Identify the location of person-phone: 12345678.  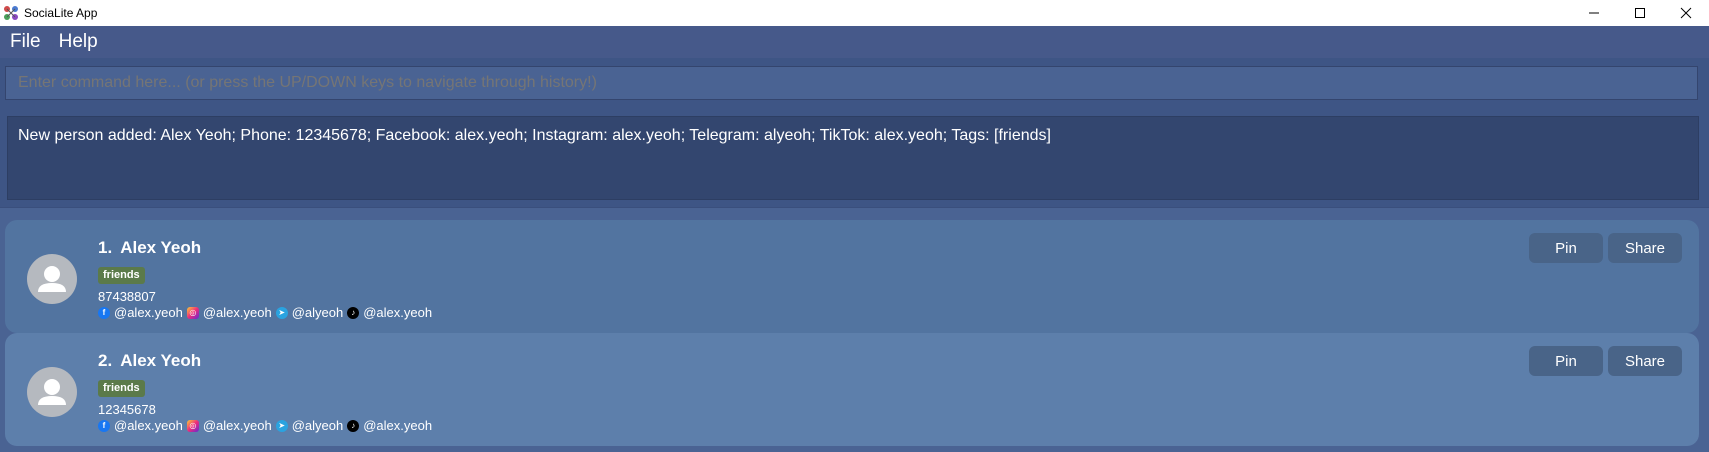
(127, 409).